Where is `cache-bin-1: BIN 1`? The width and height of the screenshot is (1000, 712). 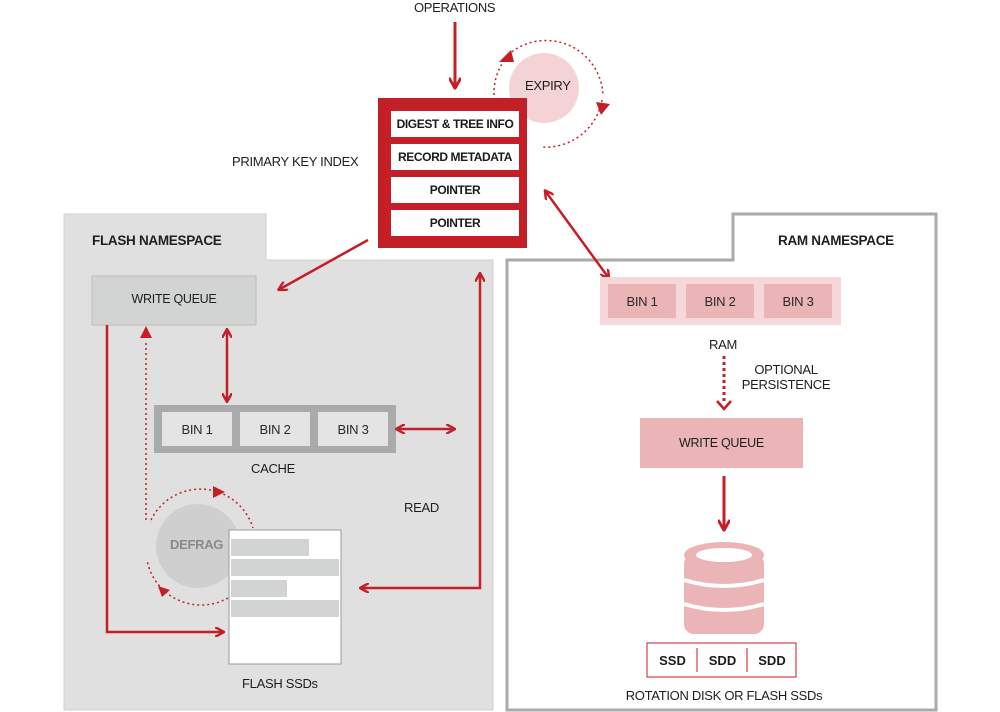 cache-bin-1: BIN 1 is located at coordinates (197, 429).